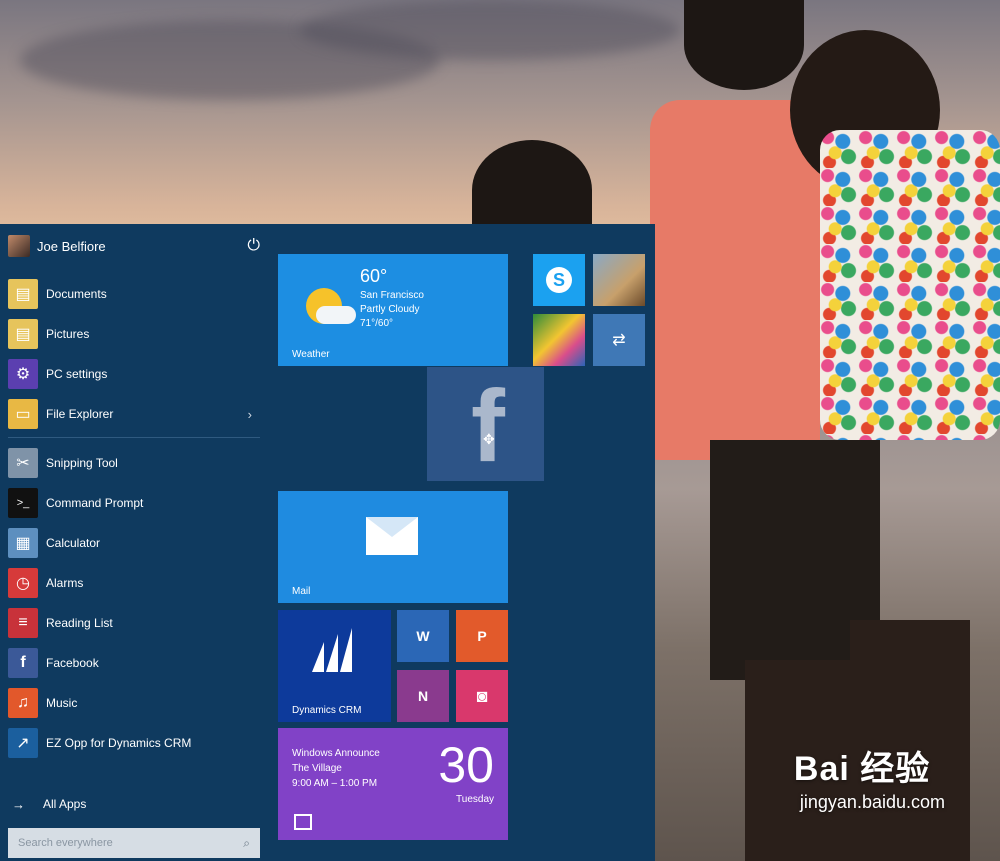  Describe the element at coordinates (23, 463) in the screenshot. I see `scissors-icon: ✂` at that location.